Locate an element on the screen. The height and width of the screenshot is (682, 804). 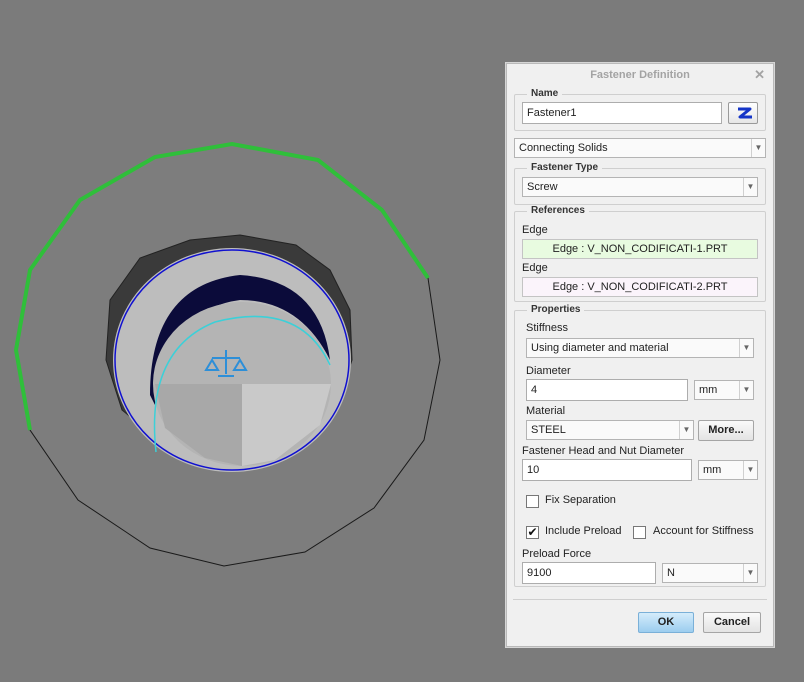
include-preload-label: Include Preload is located at coordinates (583, 531).